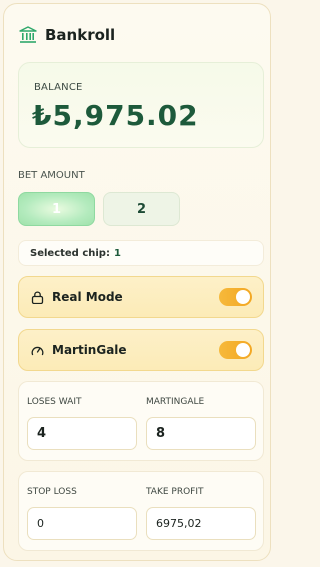 The height and width of the screenshot is (567, 320). I want to click on martingale-label: MartinGale, so click(89, 350).